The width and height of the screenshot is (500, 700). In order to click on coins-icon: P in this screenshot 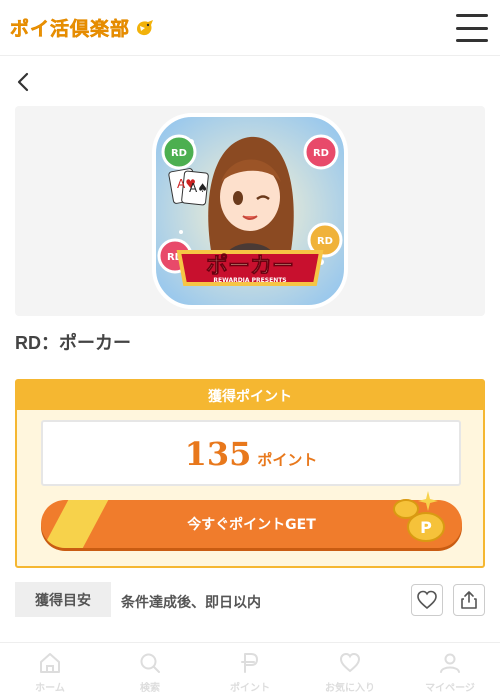, I will do `click(419, 516)`.